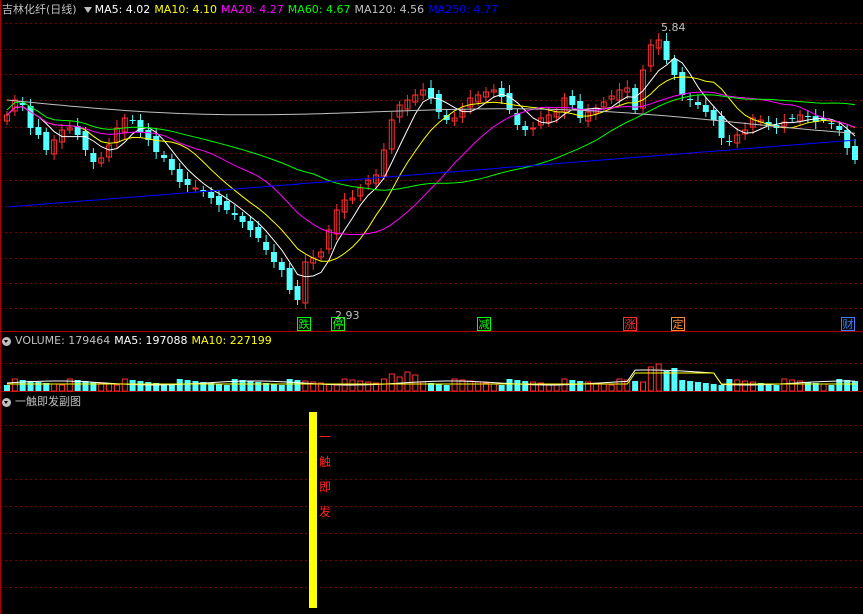 Image resolution: width=863 pixels, height=614 pixels. I want to click on event-tag: 减, so click(484, 324).